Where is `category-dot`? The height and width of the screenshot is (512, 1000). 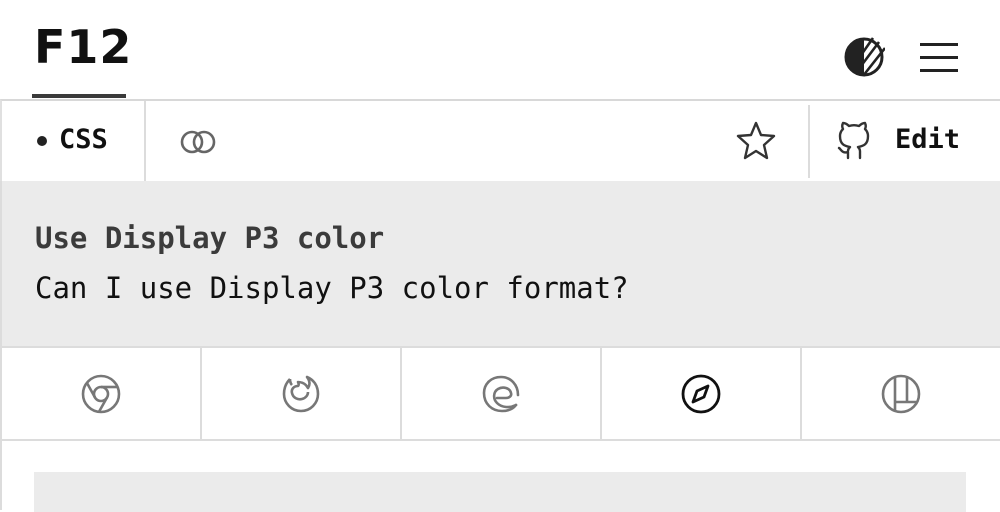
category-dot is located at coordinates (42, 141).